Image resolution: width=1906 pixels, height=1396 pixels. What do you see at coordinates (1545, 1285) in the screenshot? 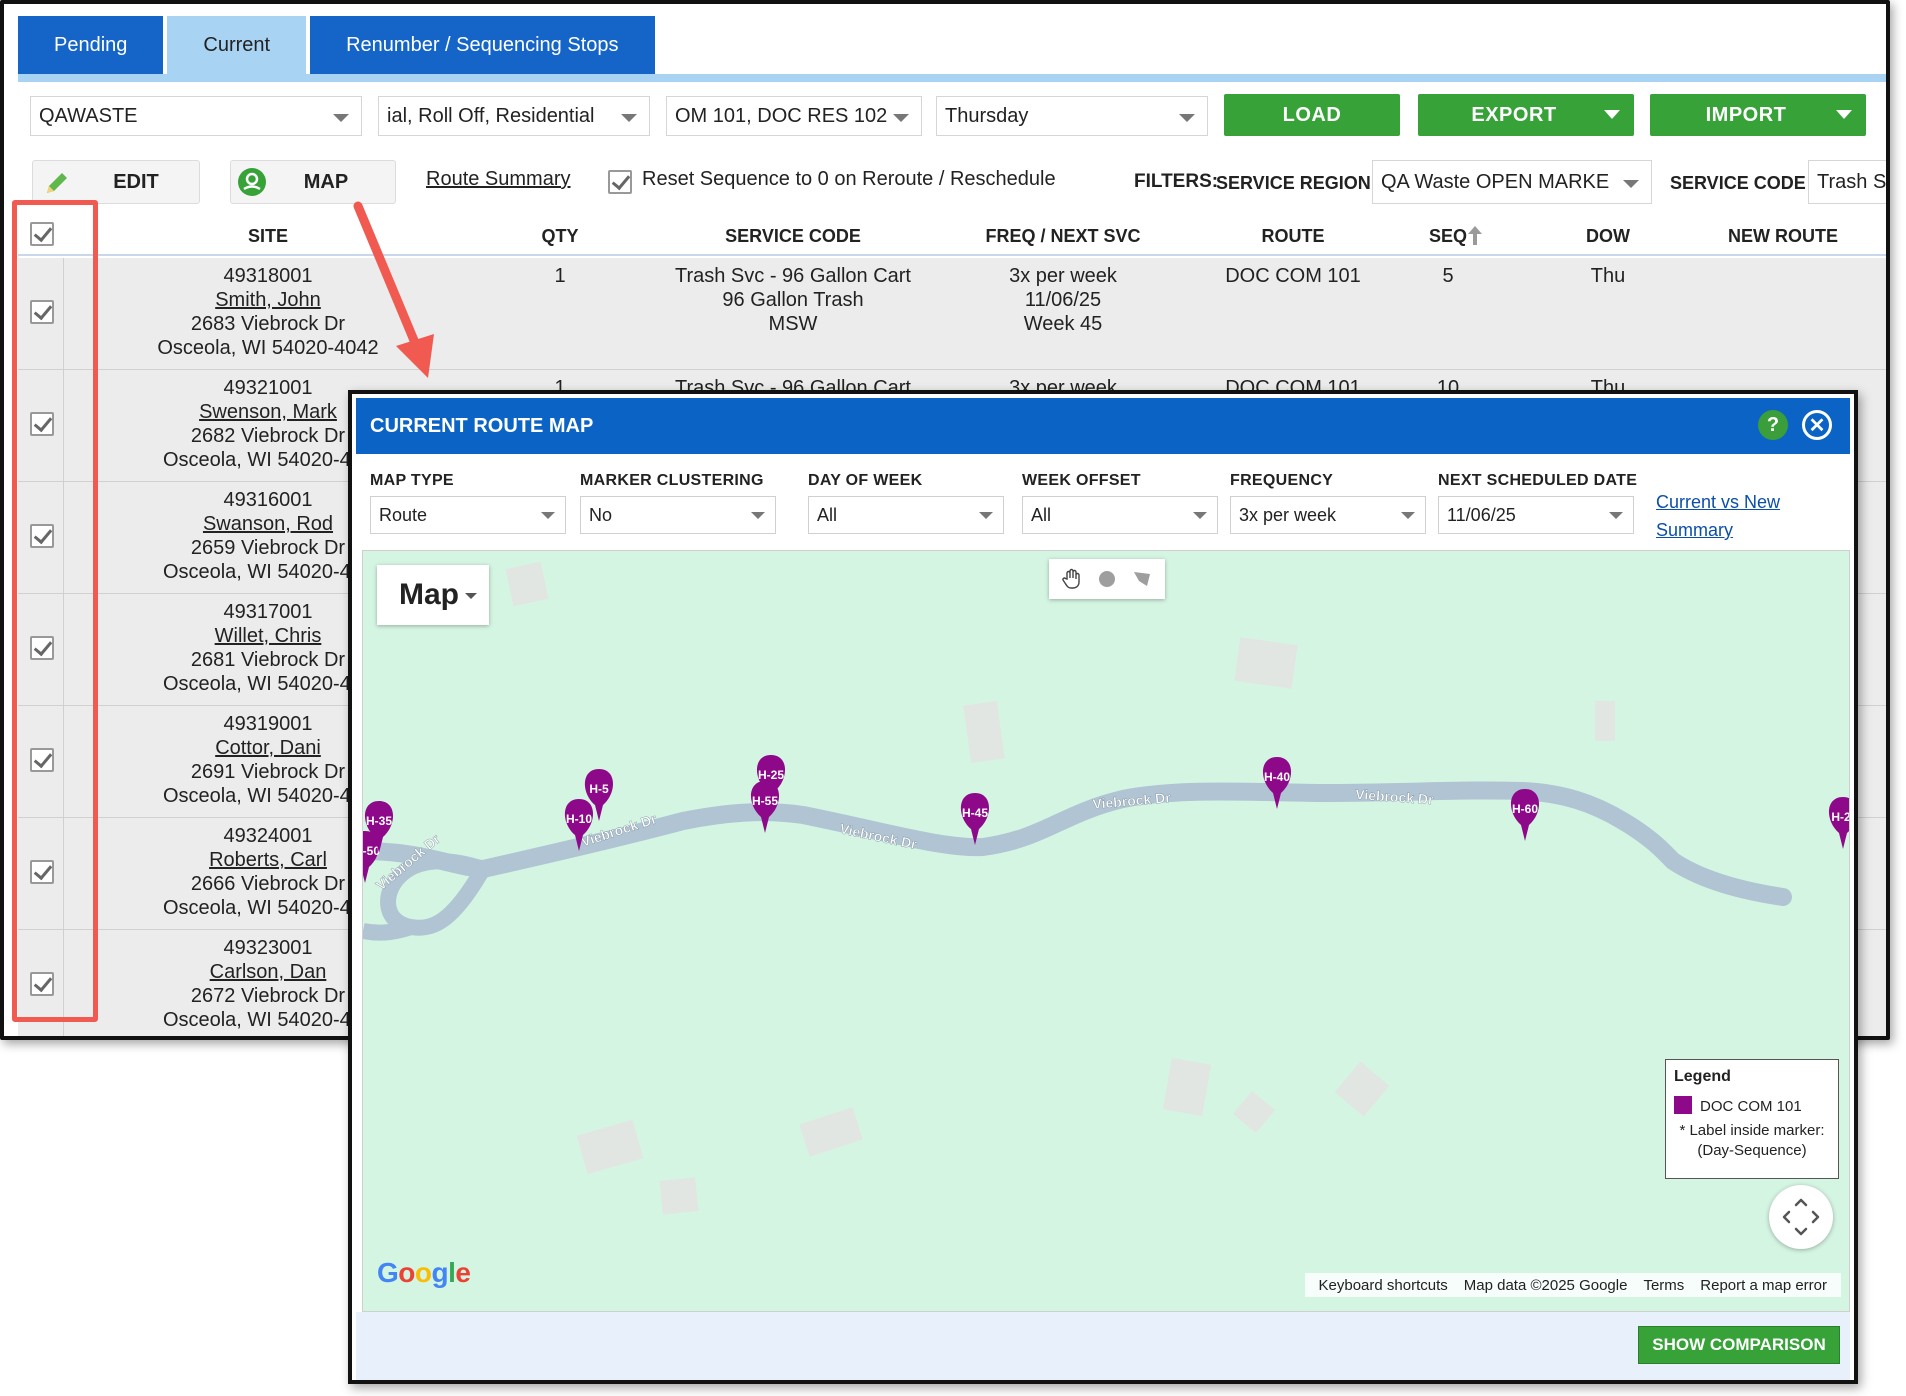
I see `map-data-credit: Map data ©2025 Google` at bounding box center [1545, 1285].